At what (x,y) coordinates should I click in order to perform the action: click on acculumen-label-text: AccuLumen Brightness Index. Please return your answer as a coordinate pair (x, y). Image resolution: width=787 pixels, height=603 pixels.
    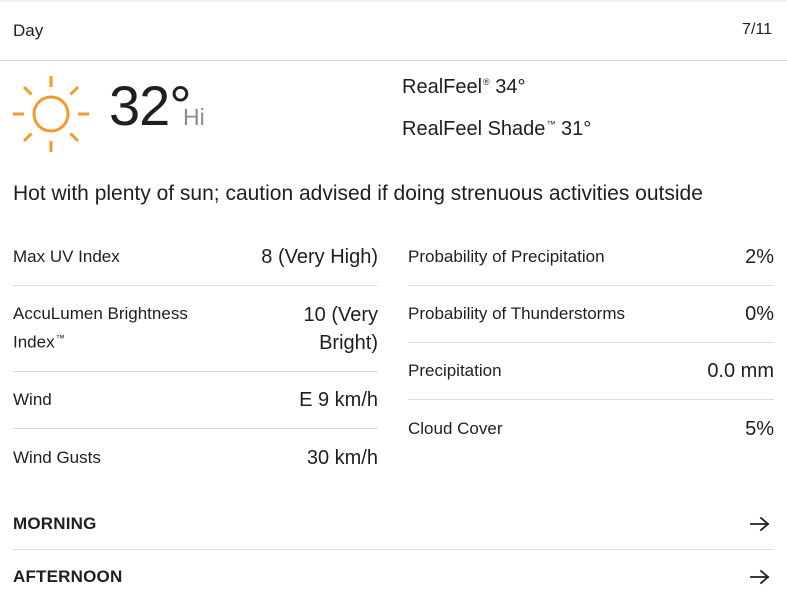
    Looking at the image, I should click on (100, 328).